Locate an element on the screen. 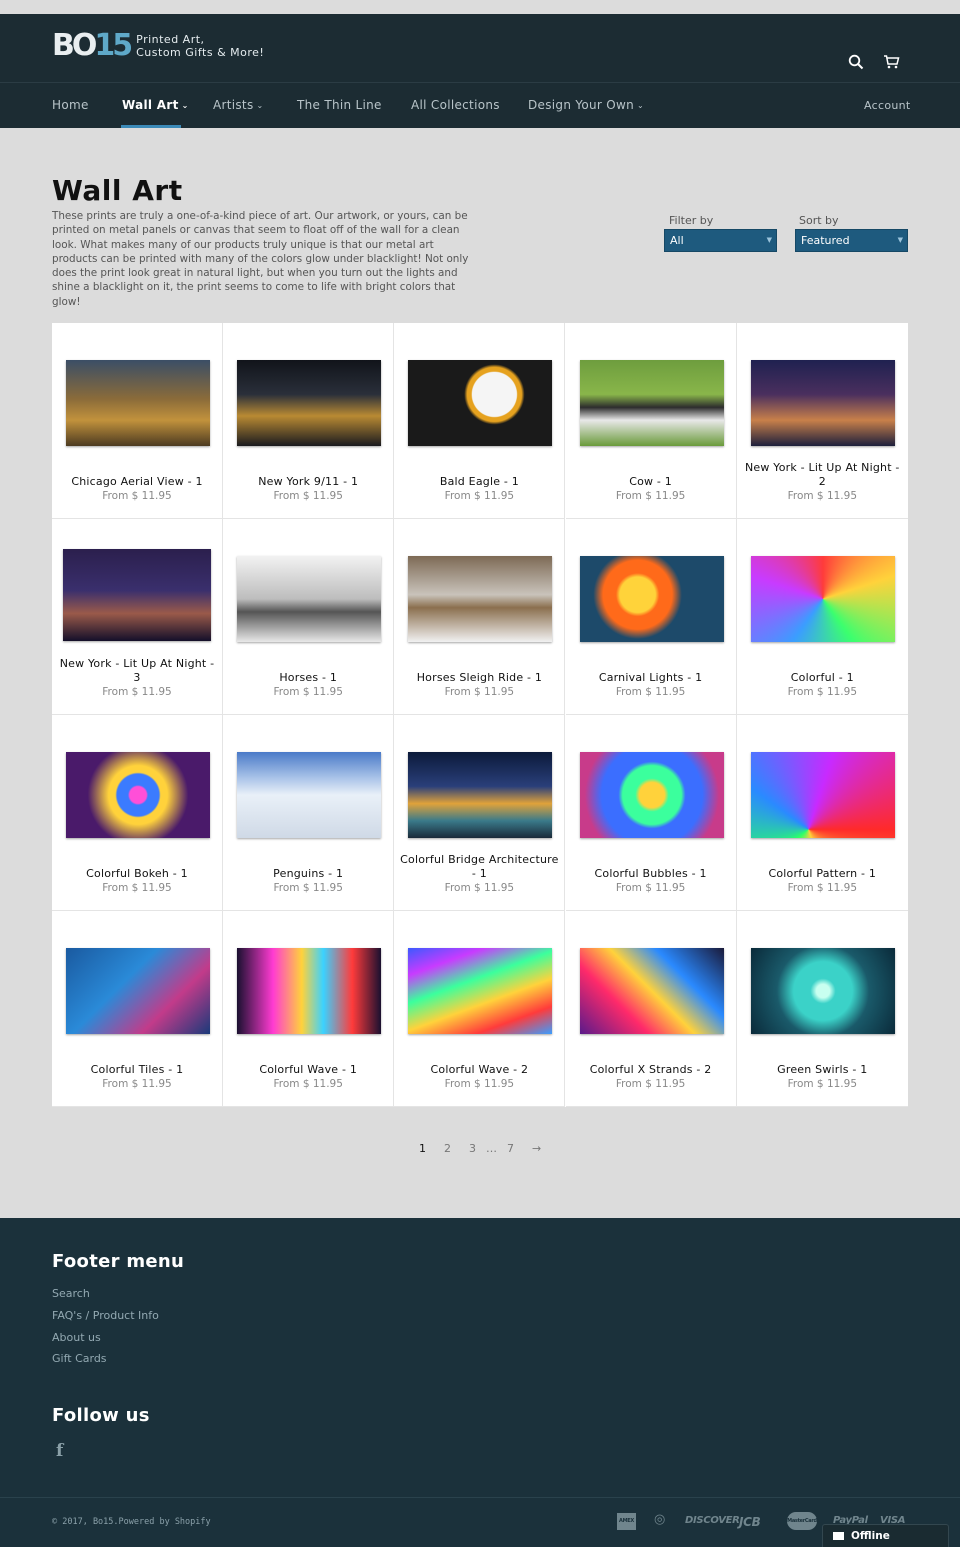 The height and width of the screenshot is (1547, 960). footer-link-faq: FAQ's / Product Info is located at coordinates (105, 1315).